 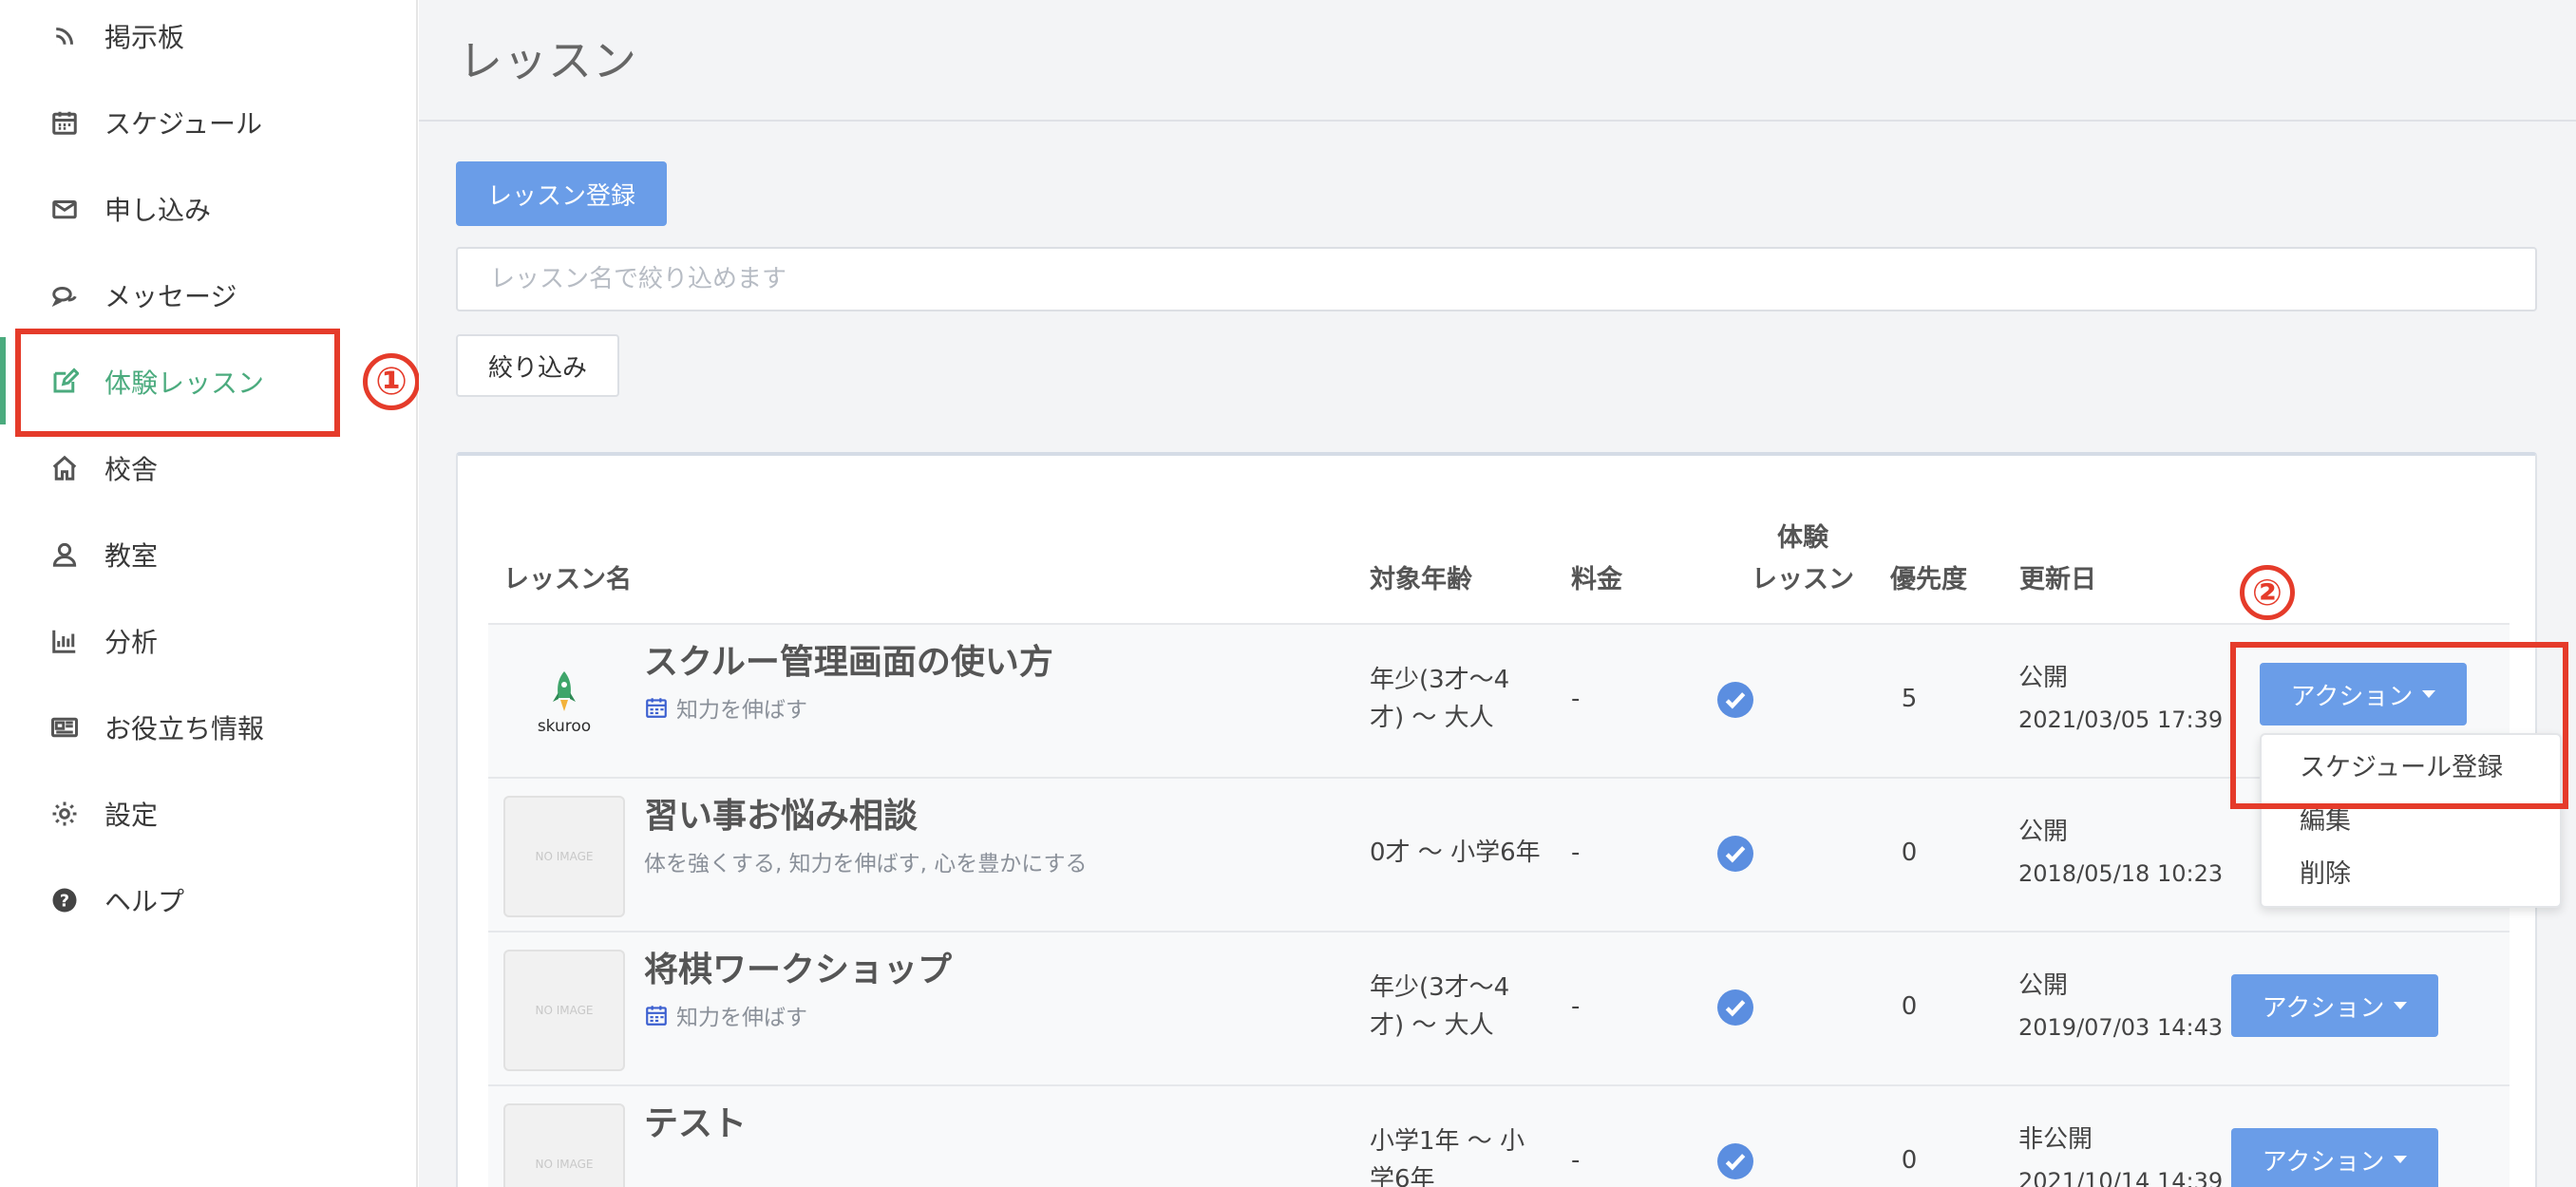 What do you see at coordinates (208, 814) in the screenshot?
I see `sidebar-item-settings: 設定` at bounding box center [208, 814].